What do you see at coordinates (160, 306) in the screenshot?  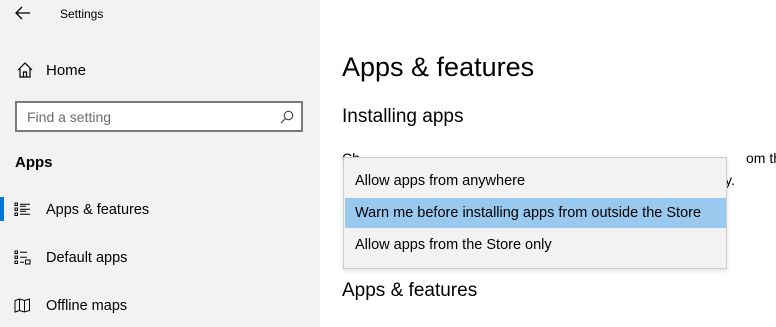 I see `sidebar-item-offline-maps: Offline maps` at bounding box center [160, 306].